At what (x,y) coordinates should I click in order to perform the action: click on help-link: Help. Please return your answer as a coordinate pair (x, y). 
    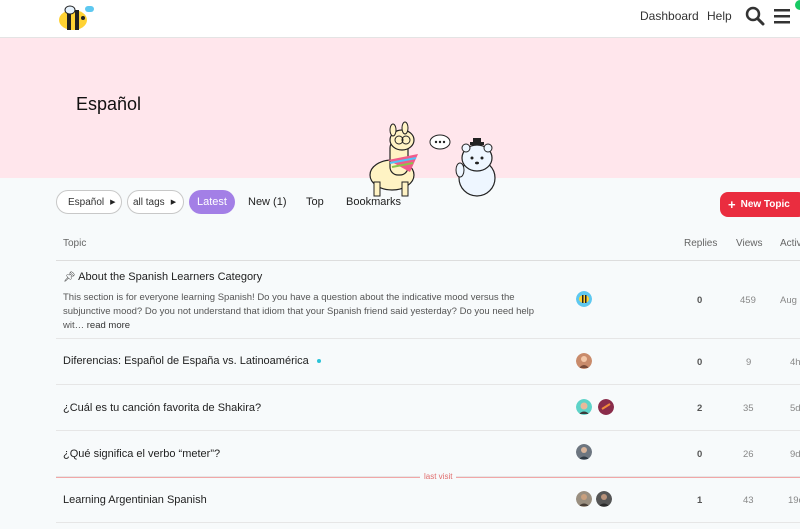
    Looking at the image, I should click on (719, 16).